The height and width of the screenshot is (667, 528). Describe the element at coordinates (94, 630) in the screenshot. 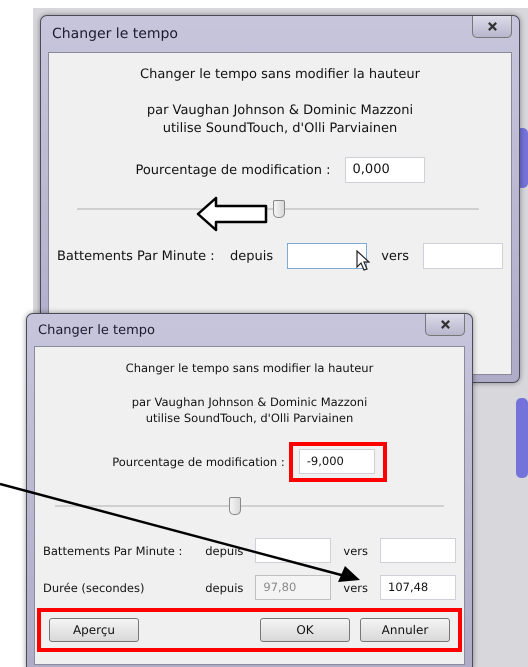

I see `dialog-button: Aperçu` at that location.